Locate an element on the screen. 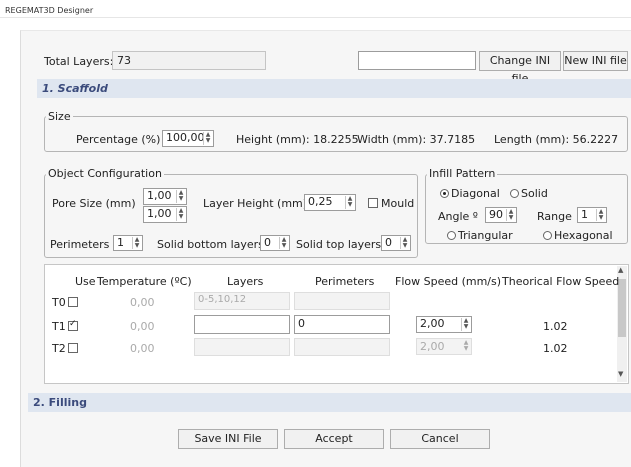  row-t1-perimeters-input: 0 is located at coordinates (342, 324).